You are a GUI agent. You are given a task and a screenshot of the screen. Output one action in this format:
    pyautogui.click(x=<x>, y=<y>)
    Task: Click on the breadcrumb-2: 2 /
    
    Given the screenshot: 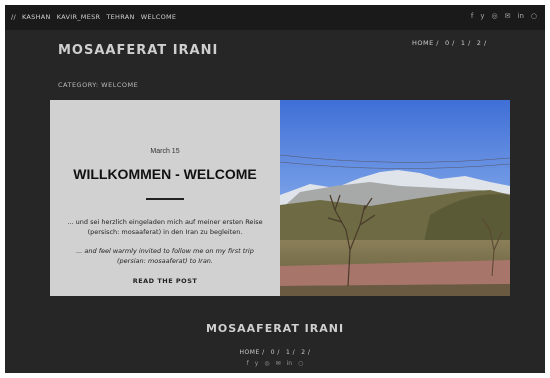 What is the action you would take?
    pyautogui.click(x=482, y=43)
    